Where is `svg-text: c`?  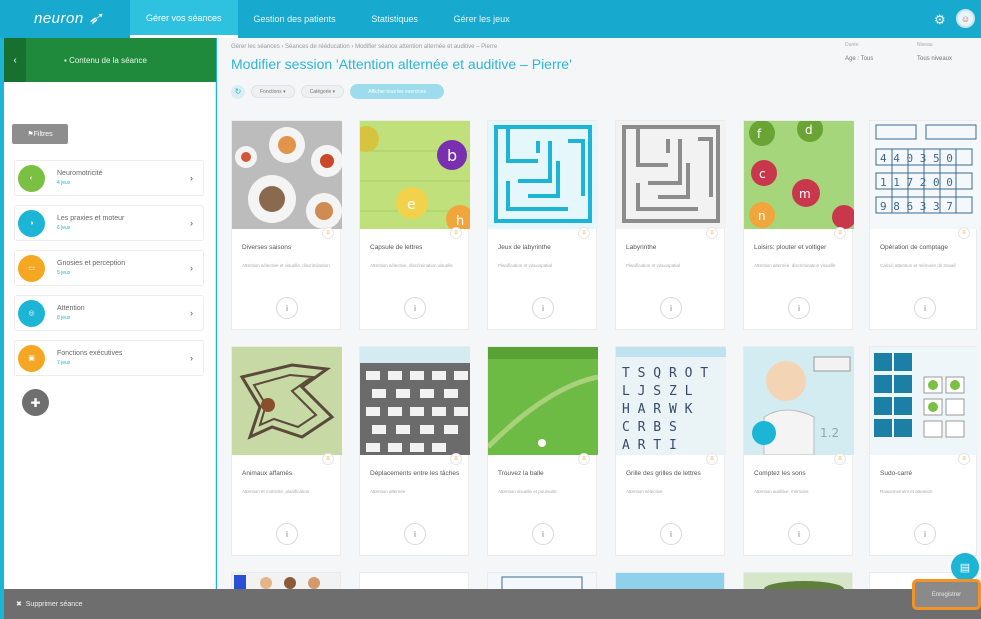 svg-text: c is located at coordinates (762, 174).